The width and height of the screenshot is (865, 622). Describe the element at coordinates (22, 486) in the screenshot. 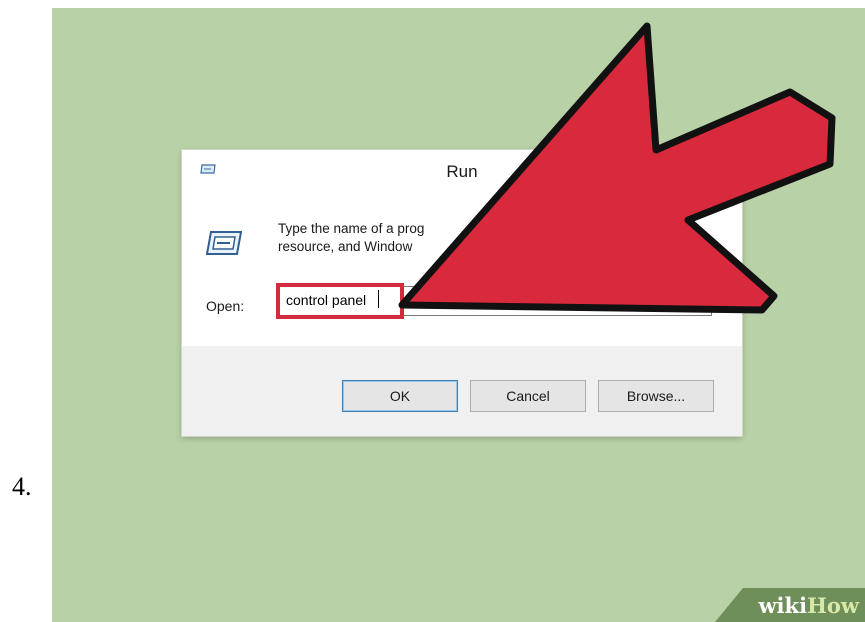

I see `step-number: 4.` at that location.